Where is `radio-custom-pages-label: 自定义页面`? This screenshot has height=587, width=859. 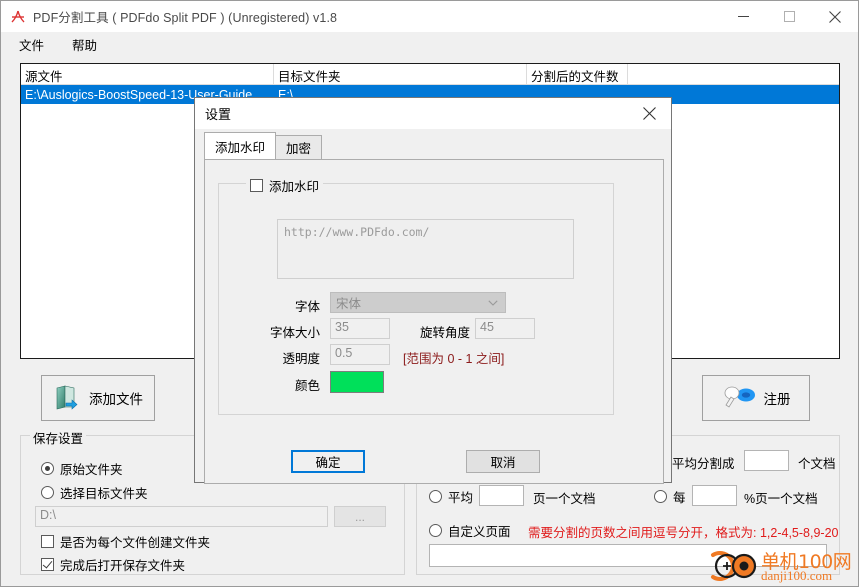
radio-custom-pages-label: 自定义页面 is located at coordinates (479, 532).